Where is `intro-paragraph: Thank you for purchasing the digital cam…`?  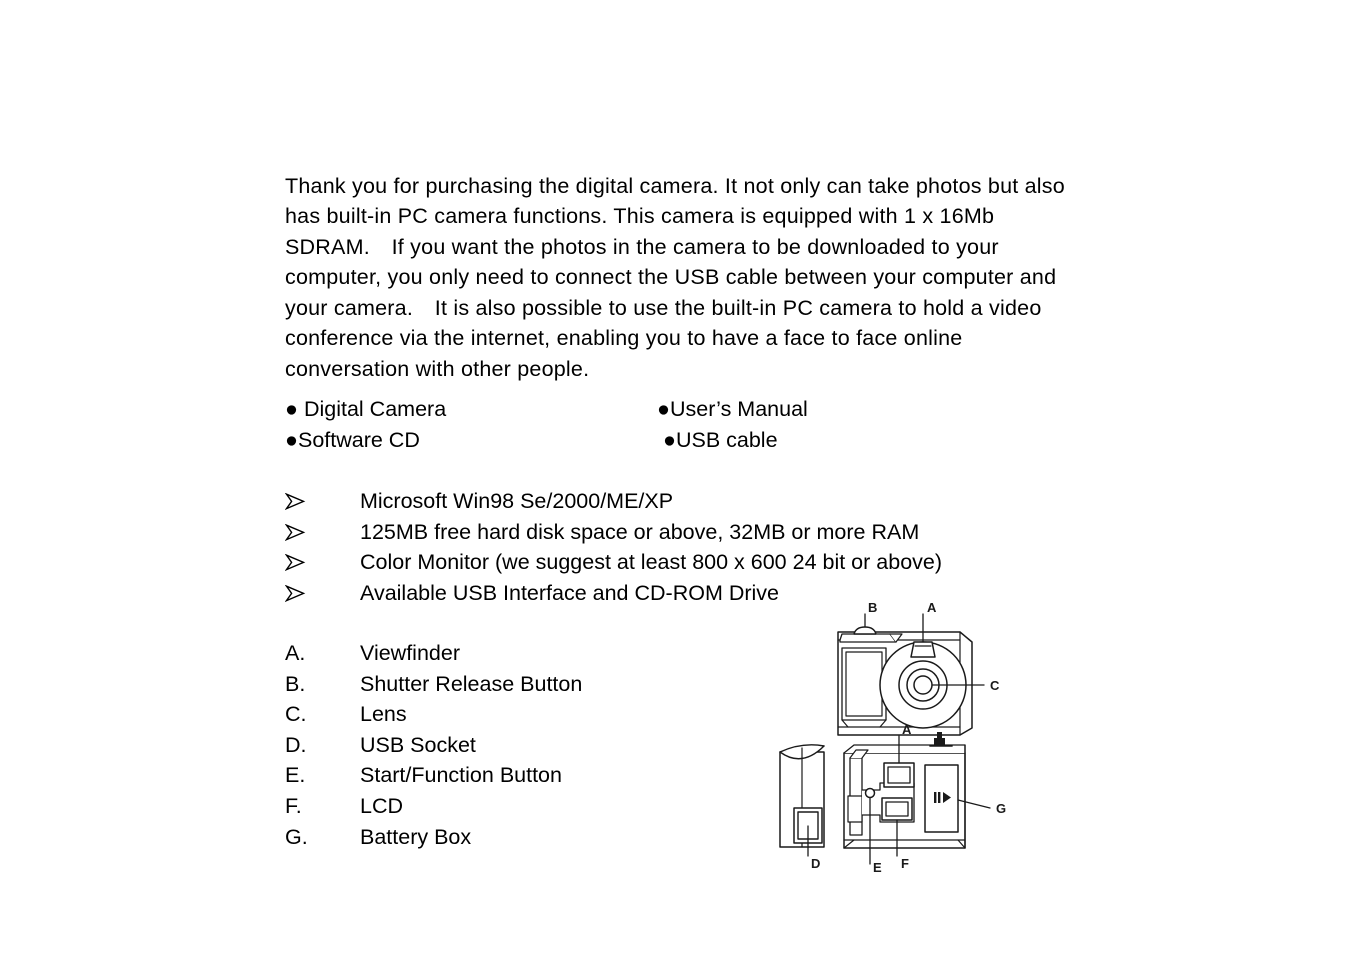
intro-paragraph: Thank you for purchasing the digital cam… is located at coordinates (678, 277).